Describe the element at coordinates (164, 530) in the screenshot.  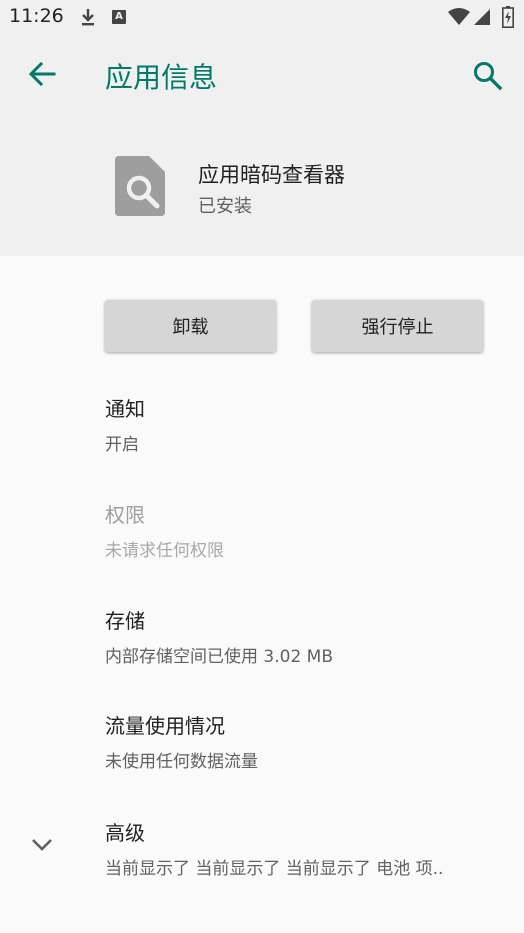
I see `setting-permissions: 权限 未请求任何权限` at that location.